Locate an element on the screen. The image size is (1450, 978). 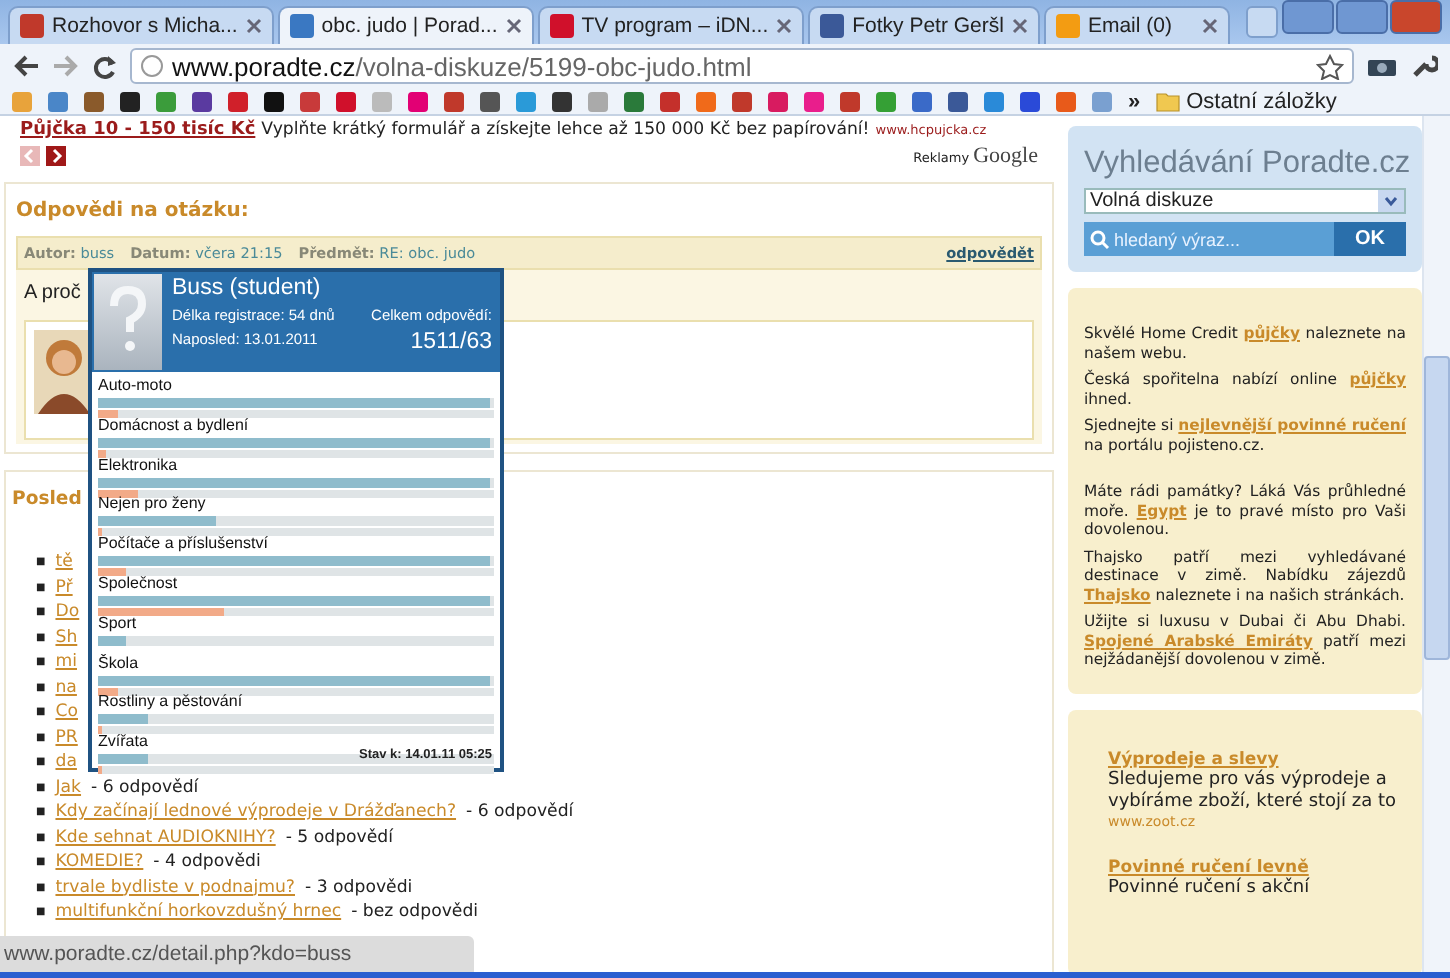
ad-title-link: Povinné ručení levně is located at coordinates (1257, 867).